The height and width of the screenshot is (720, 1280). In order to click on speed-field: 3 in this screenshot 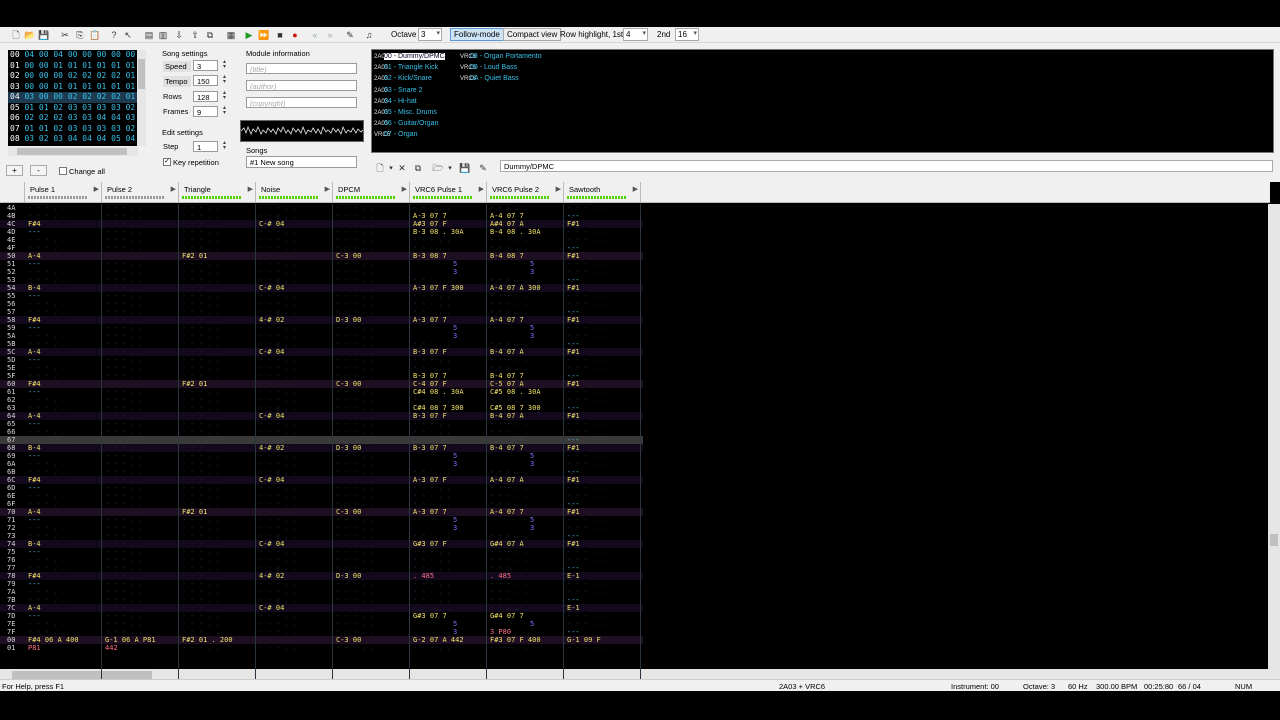, I will do `click(205, 65)`.